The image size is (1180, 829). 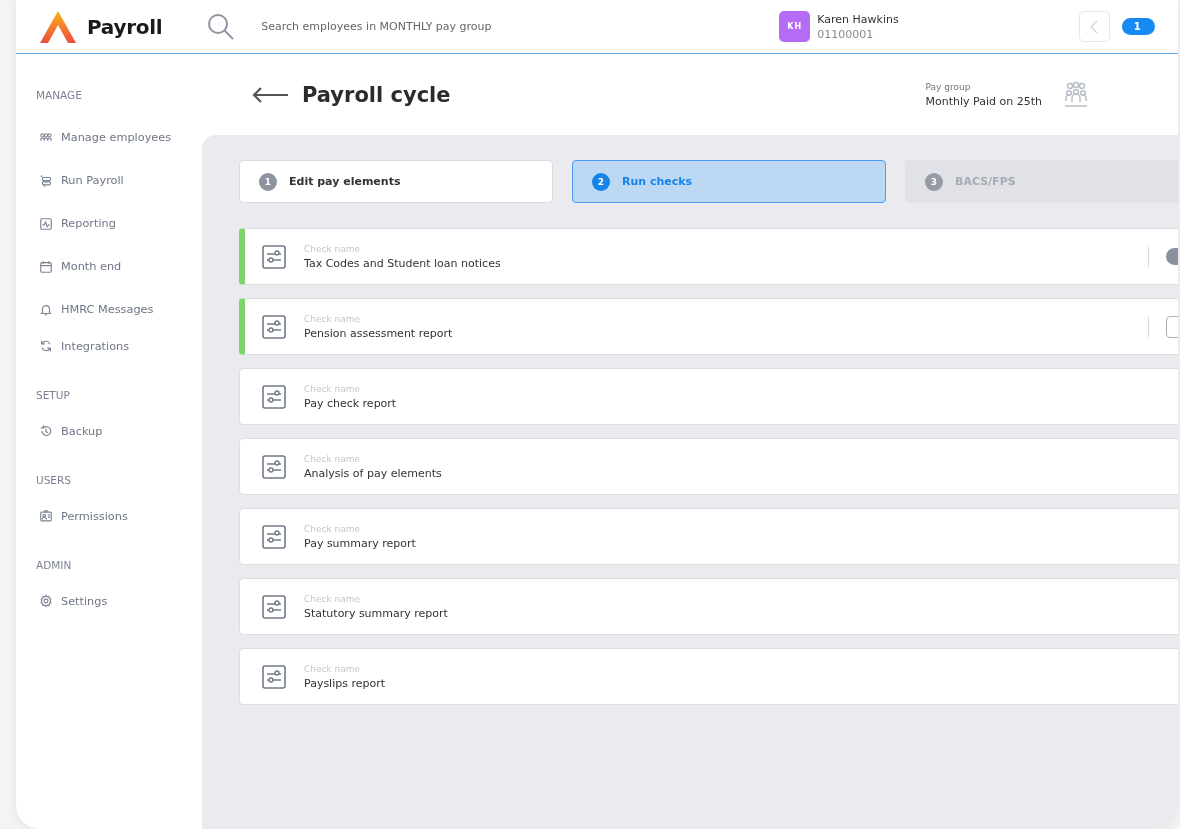 What do you see at coordinates (858, 19) in the screenshot?
I see `user-name: Karen Hawkins` at bounding box center [858, 19].